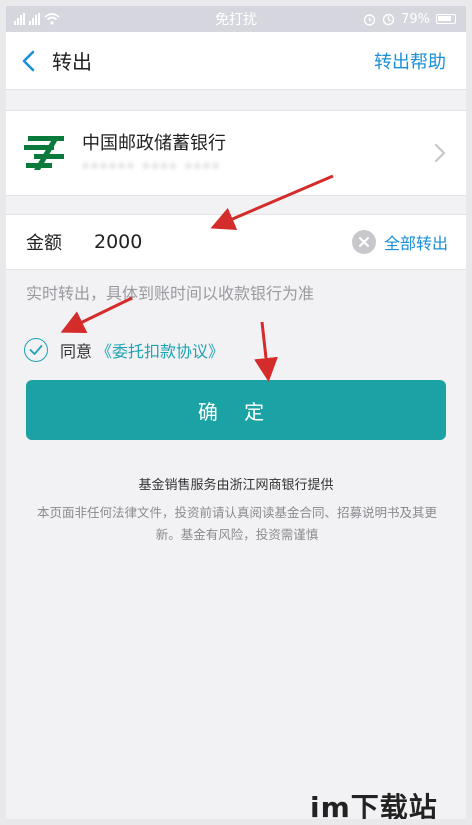  Describe the element at coordinates (197, 278) in the screenshot. I see `annotation-arrows` at that location.